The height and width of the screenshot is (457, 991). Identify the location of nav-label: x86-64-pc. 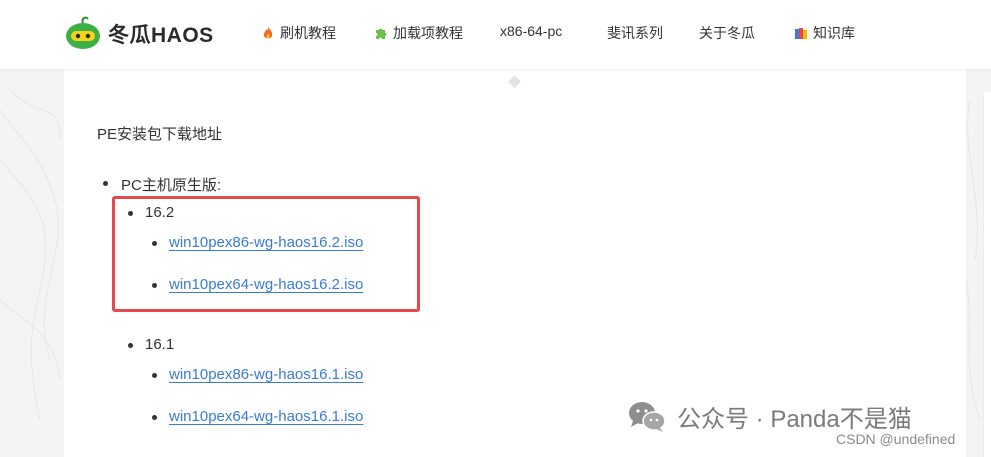
(531, 31).